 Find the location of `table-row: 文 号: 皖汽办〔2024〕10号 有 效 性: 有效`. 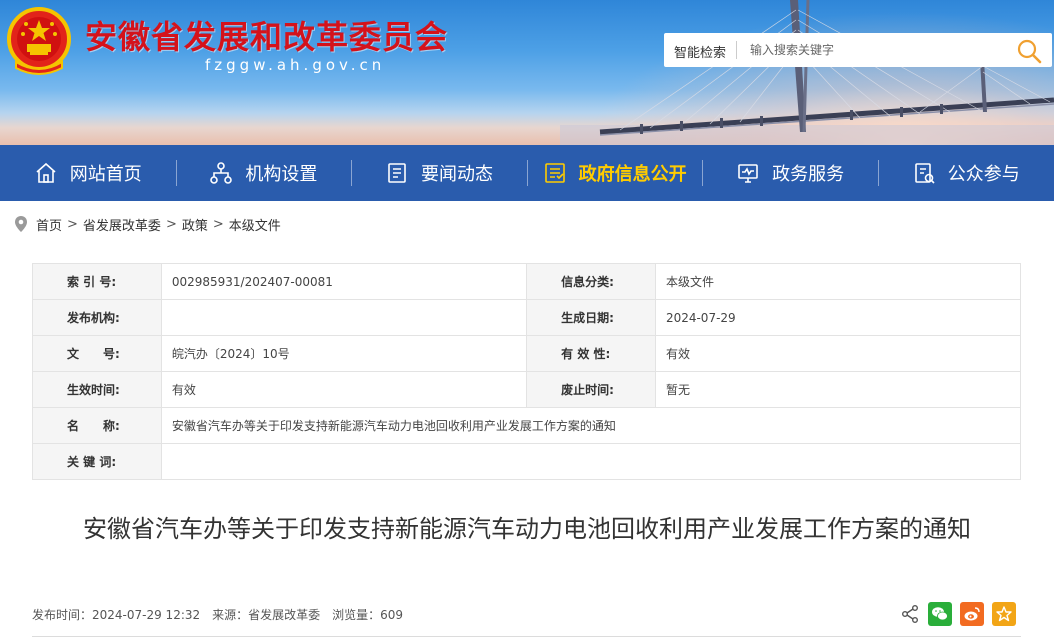

table-row: 文 号: 皖汽办〔2024〕10号 有 效 性: 有效 is located at coordinates (527, 353).